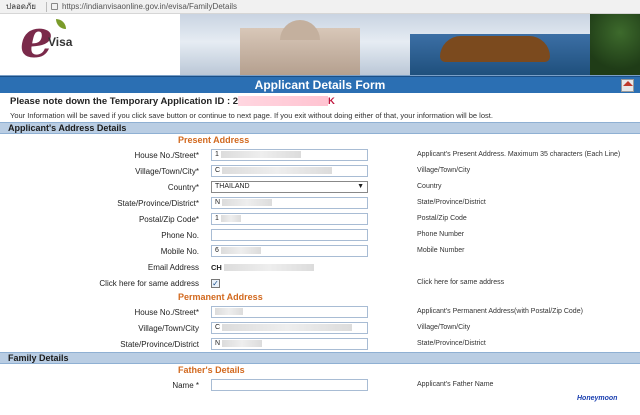 The image size is (640, 415). I want to click on mobile-input: 6, so click(289, 251).